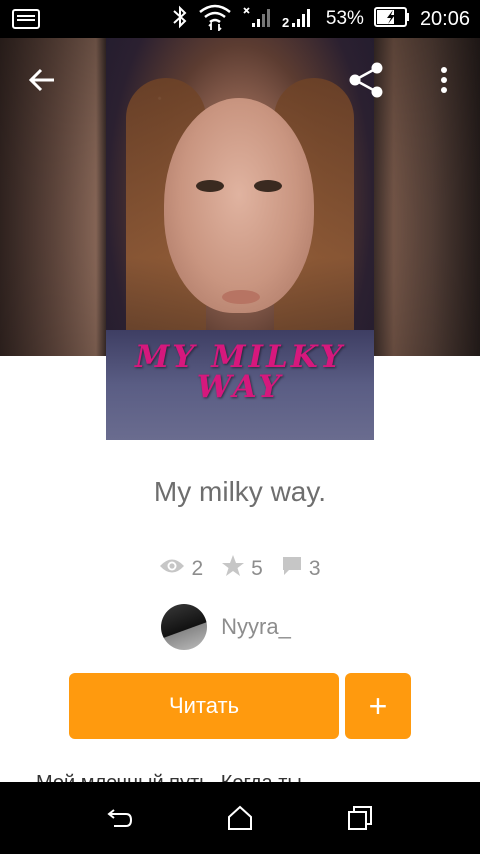 The image size is (480, 854). Describe the element at coordinates (391, 19) in the screenshot. I see `battery-charging-icon` at that location.